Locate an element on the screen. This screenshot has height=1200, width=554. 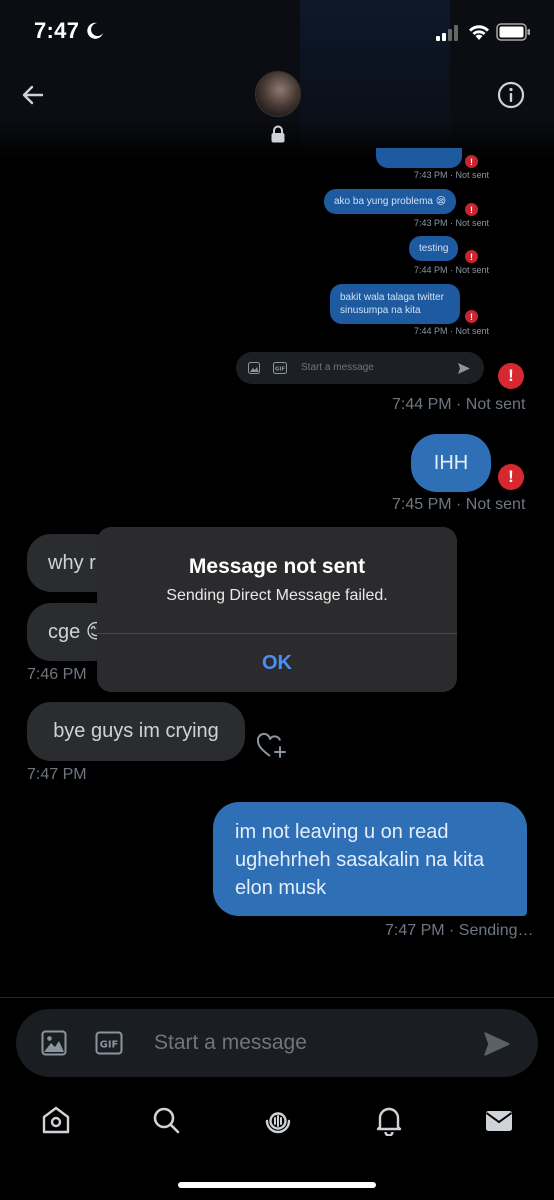
message-meta: 7:47 PM is located at coordinates (57, 774).